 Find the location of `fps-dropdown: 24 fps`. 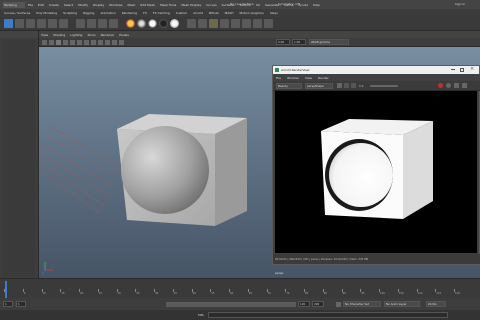

fps-dropdown: 24 fps is located at coordinates (436, 304).